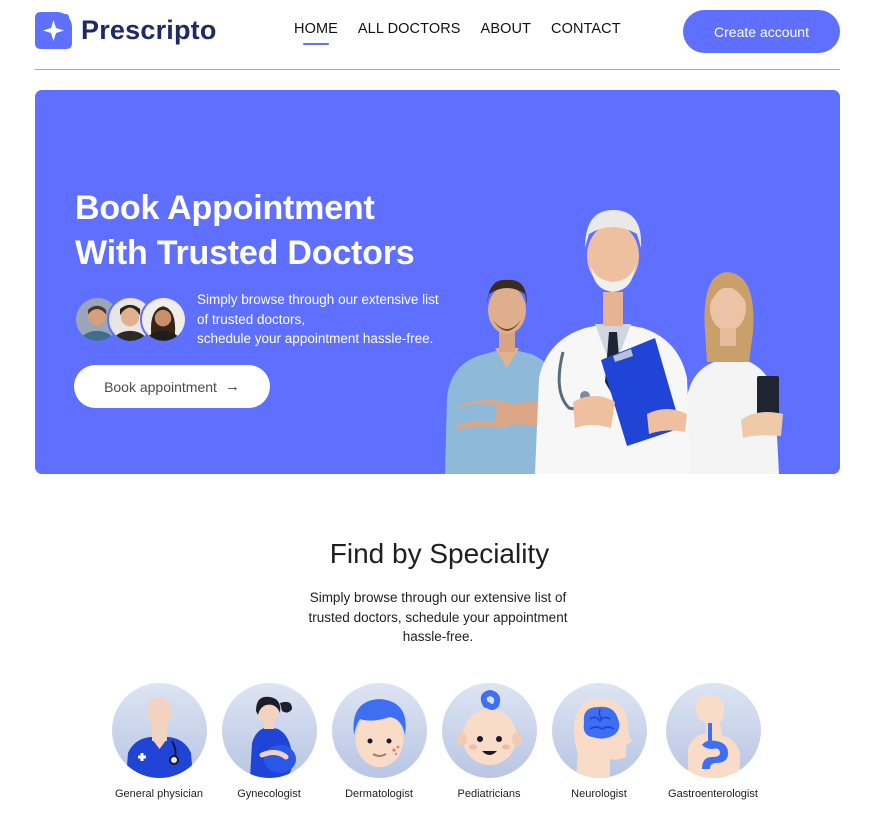 This screenshot has height=833, width=879. Describe the element at coordinates (489, 730) in the screenshot. I see `pediatrician-icon` at that location.